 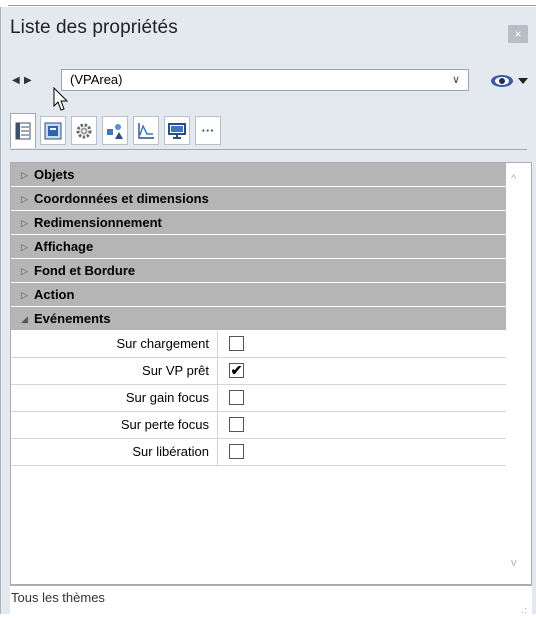 I want to click on event-checkbox: ✔, so click(x=236, y=370).